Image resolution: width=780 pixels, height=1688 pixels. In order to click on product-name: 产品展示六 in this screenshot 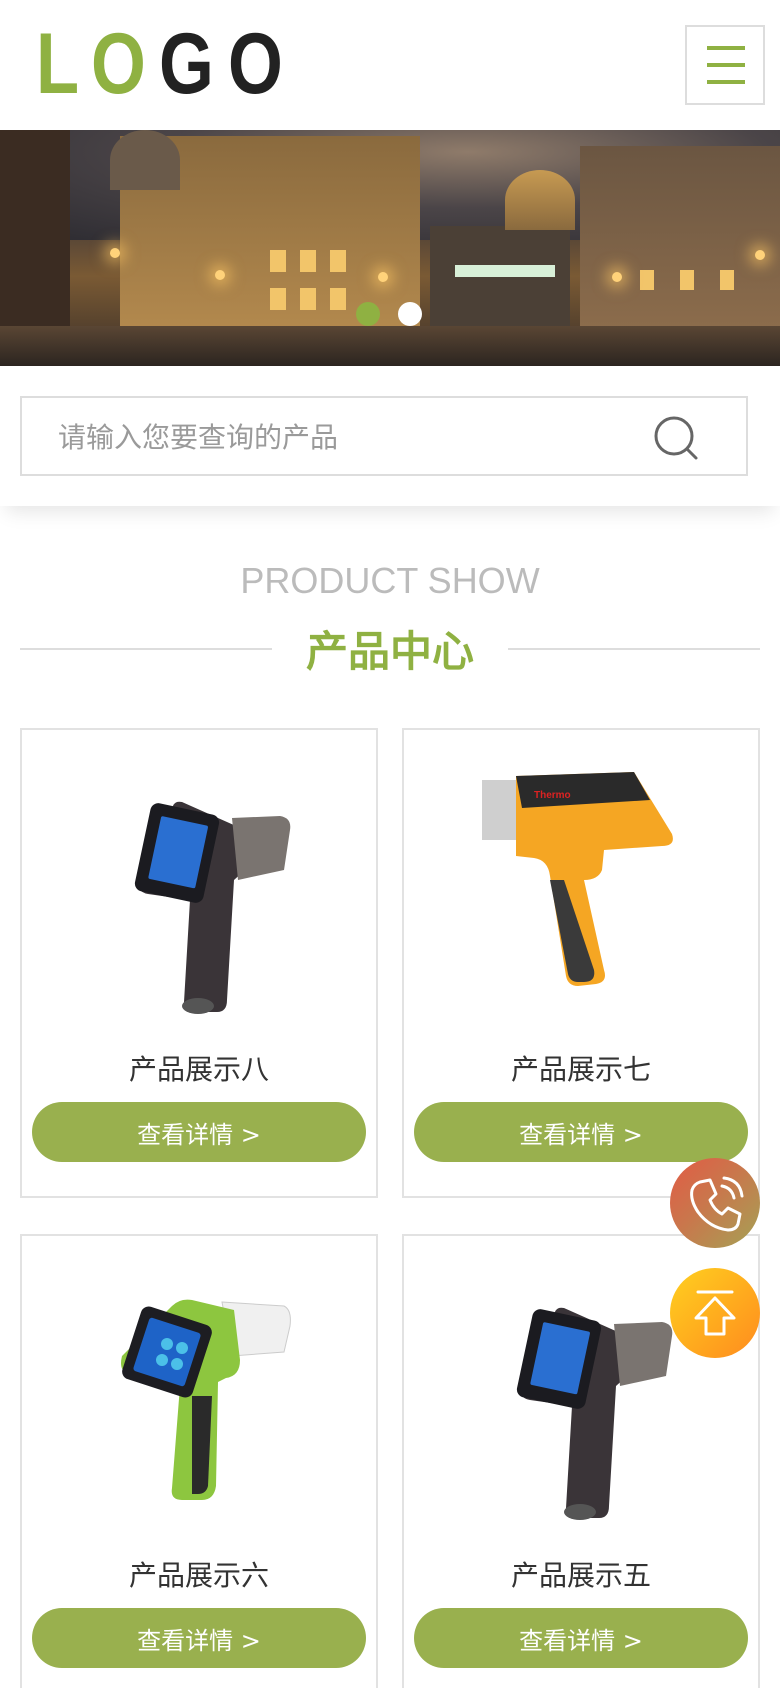, I will do `click(199, 1574)`.